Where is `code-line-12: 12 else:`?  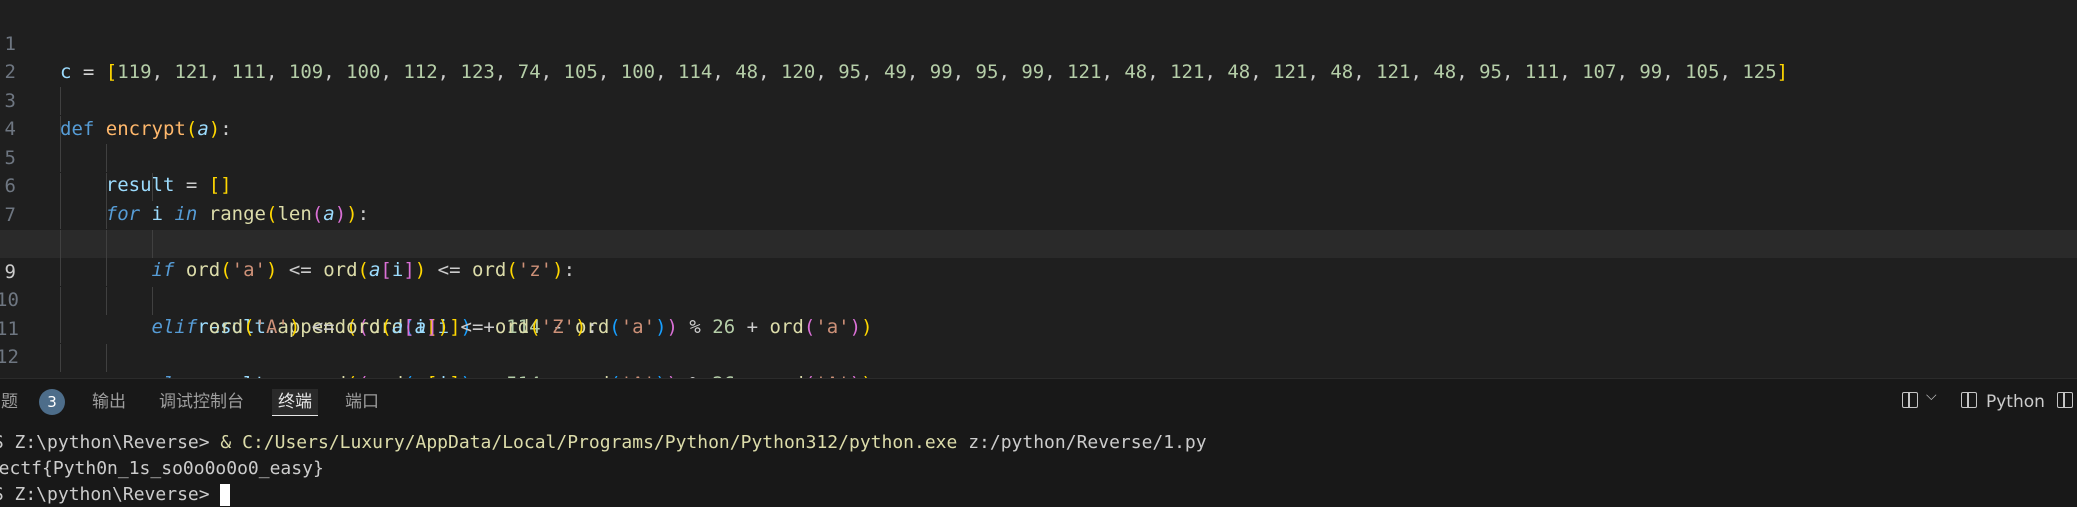 code-line-12: 12 else: is located at coordinates (1038, 341).